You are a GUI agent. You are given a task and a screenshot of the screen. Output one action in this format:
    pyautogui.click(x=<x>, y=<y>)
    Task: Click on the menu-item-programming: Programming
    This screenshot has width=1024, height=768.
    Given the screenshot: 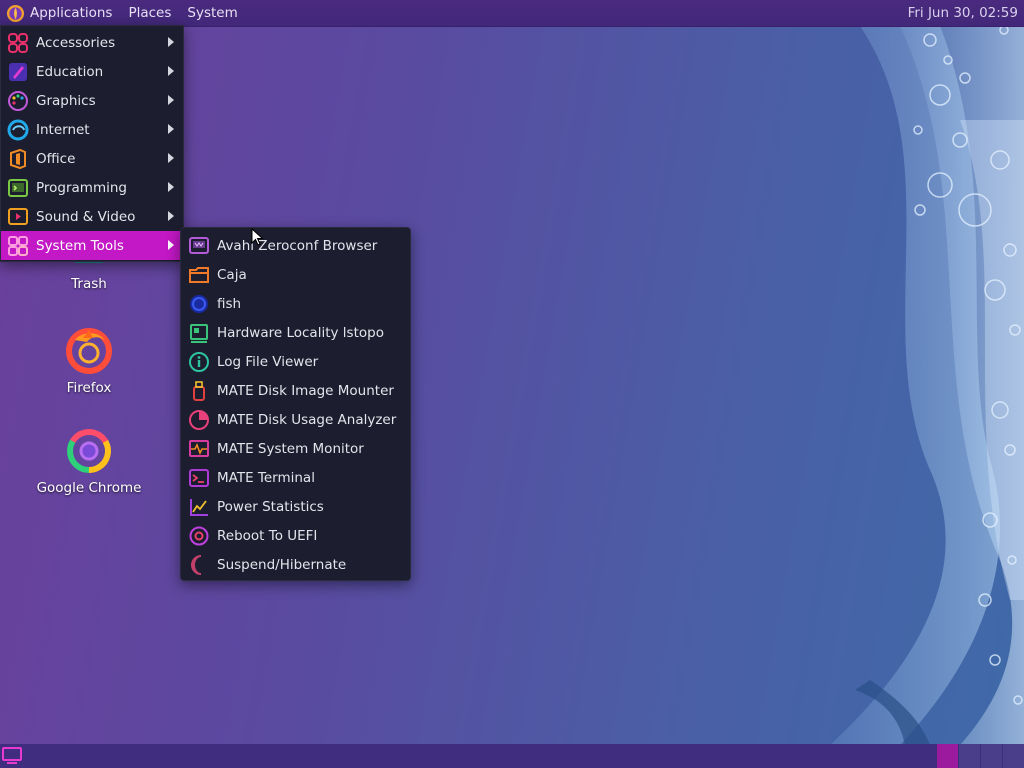 What is the action you would take?
    pyautogui.click(x=92, y=187)
    